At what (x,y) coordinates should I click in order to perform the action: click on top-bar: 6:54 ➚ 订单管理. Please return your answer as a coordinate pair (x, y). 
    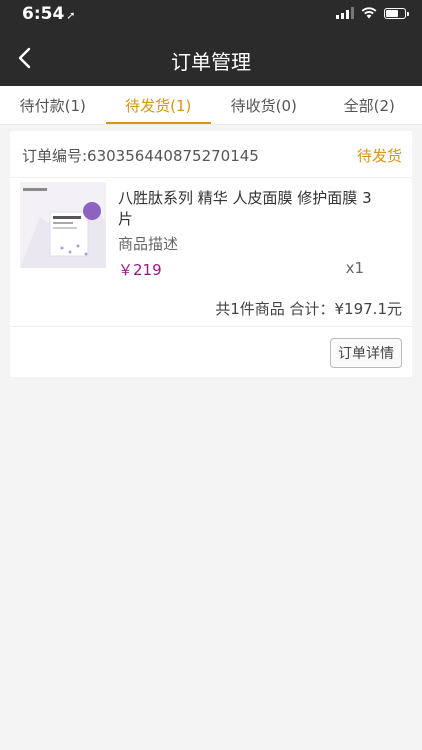
    Looking at the image, I should click on (211, 43).